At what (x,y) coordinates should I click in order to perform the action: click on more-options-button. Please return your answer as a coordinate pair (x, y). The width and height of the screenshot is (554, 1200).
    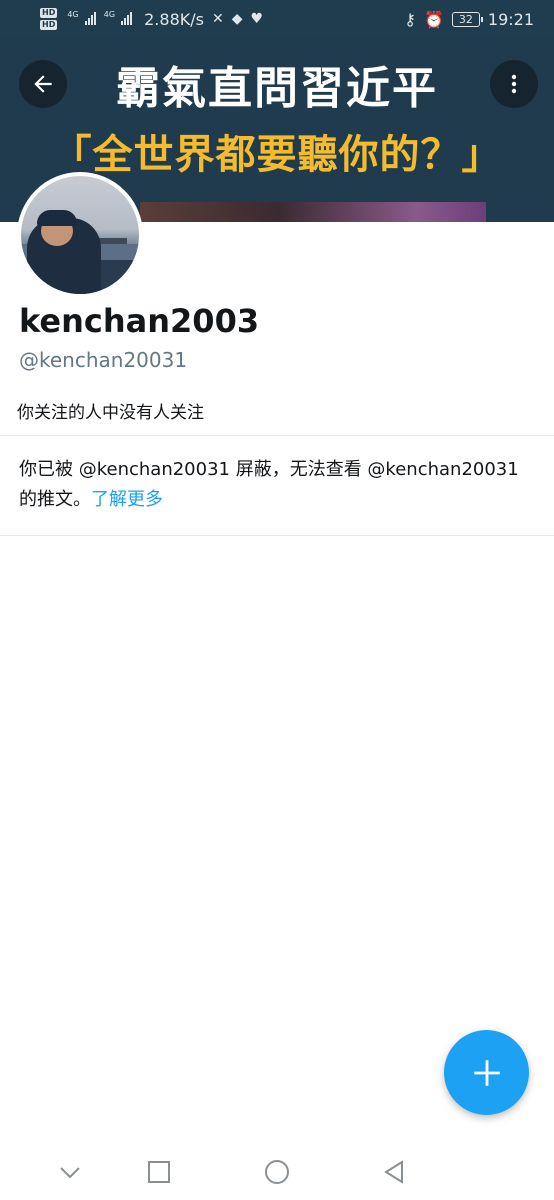
    Looking at the image, I should click on (514, 84).